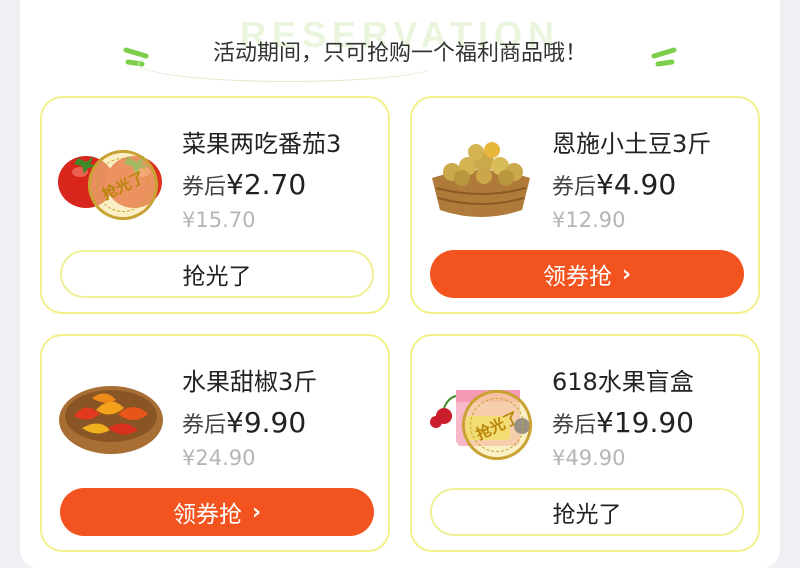 This screenshot has height=568, width=800. Describe the element at coordinates (481, 179) in the screenshot. I see `potato-basket-icon` at that location.